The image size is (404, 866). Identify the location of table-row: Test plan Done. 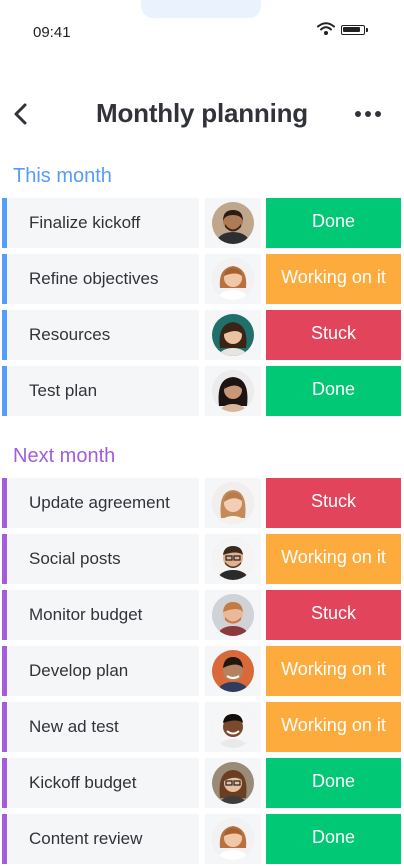
(203, 391).